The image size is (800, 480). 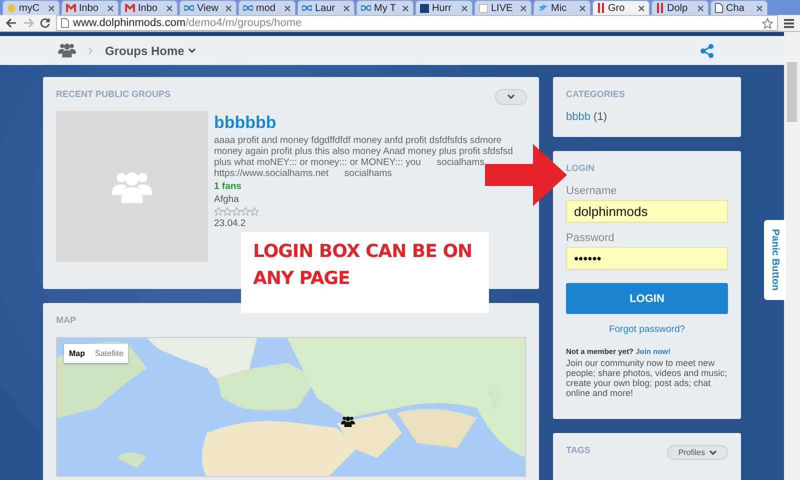 What do you see at coordinates (707, 51) in the screenshot?
I see `share-icon` at bounding box center [707, 51].